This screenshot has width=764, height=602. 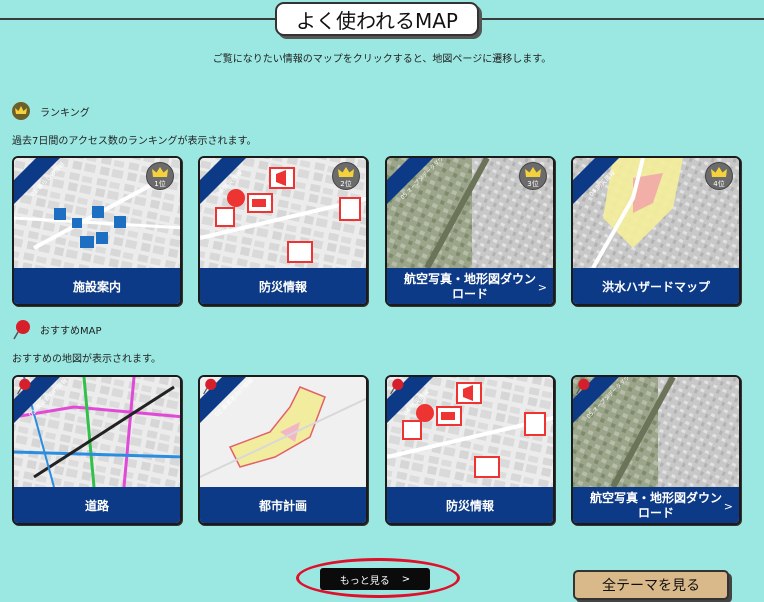 What do you see at coordinates (40, 181) in the screenshot?
I see `category-ribbon: 01.暮らしの情報` at bounding box center [40, 181].